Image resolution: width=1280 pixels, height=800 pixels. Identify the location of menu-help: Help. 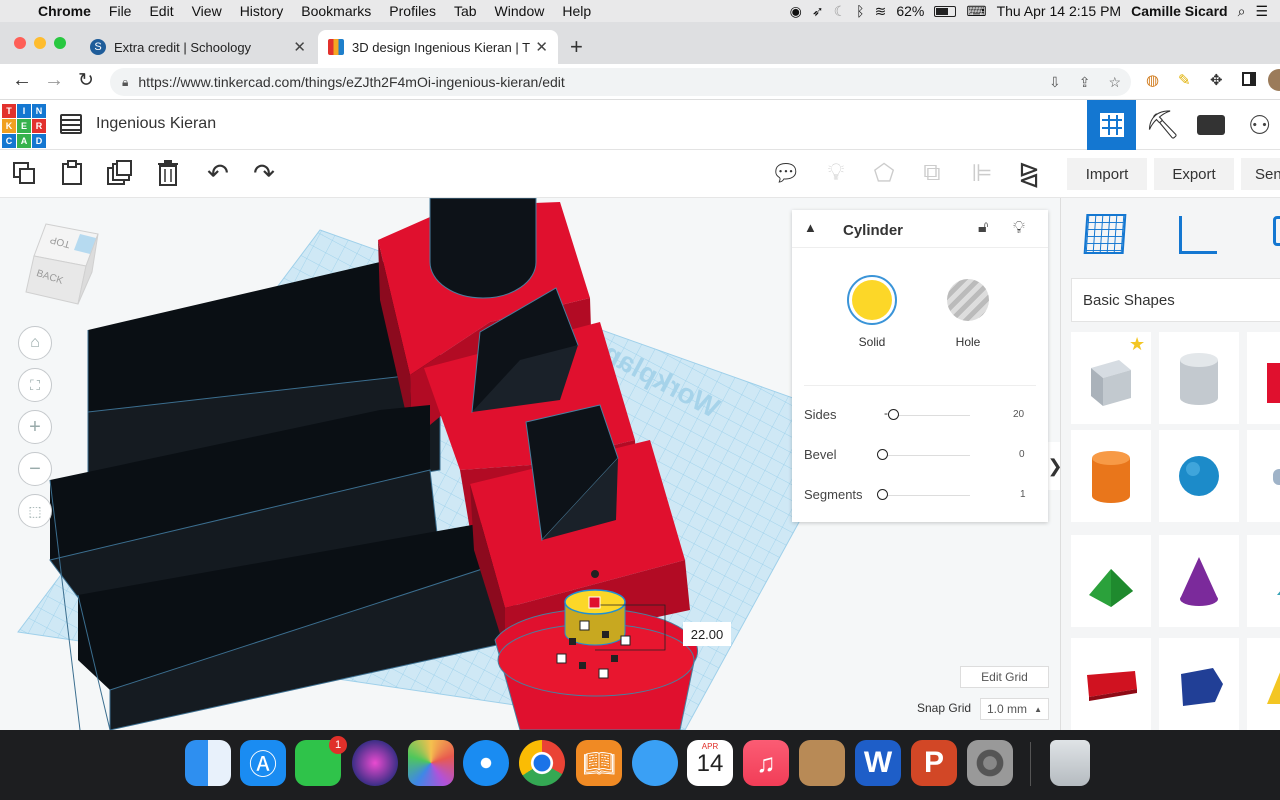
(576, 11).